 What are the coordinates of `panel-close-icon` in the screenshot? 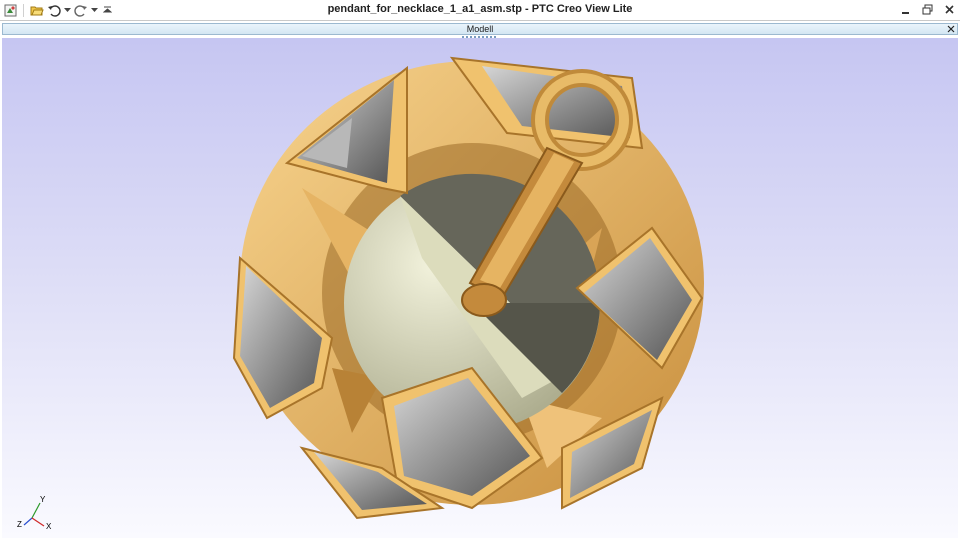 It's located at (951, 29).